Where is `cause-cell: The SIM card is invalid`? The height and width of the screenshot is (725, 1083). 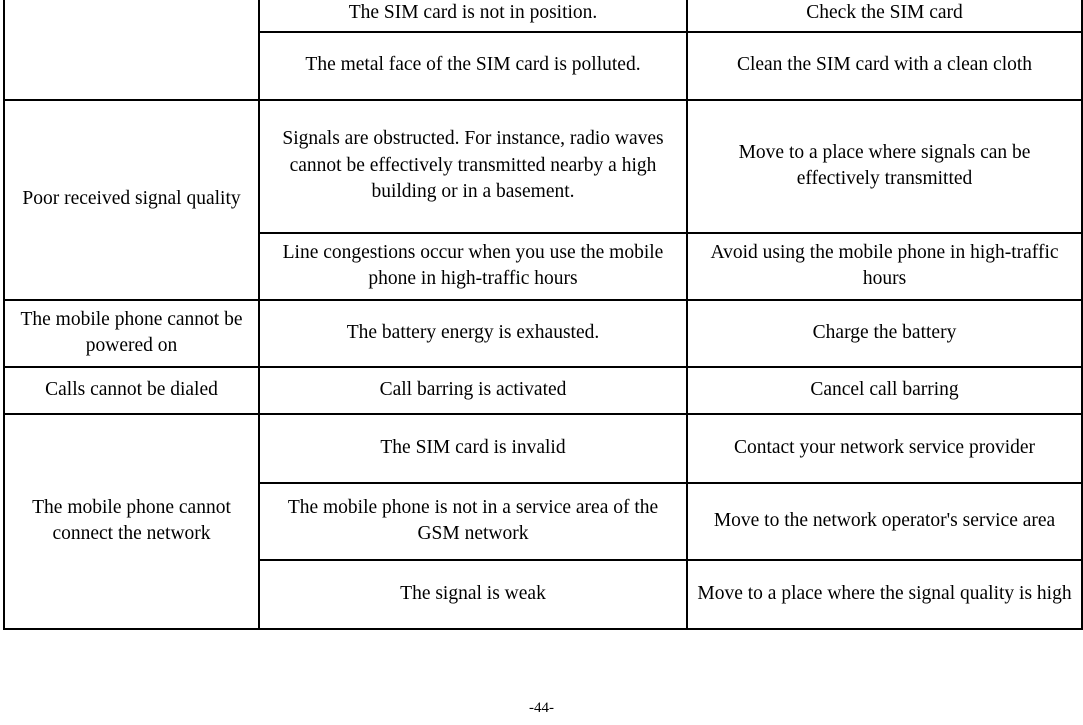
cause-cell: The SIM card is invalid is located at coordinates (473, 448).